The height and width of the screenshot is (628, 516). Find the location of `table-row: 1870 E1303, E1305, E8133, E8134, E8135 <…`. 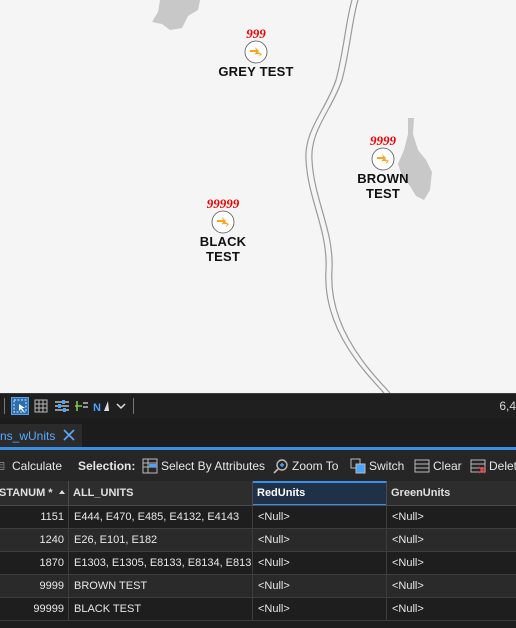

table-row: 1870 E1303, E1305, E8133, E8134, E8135 <… is located at coordinates (258, 563).